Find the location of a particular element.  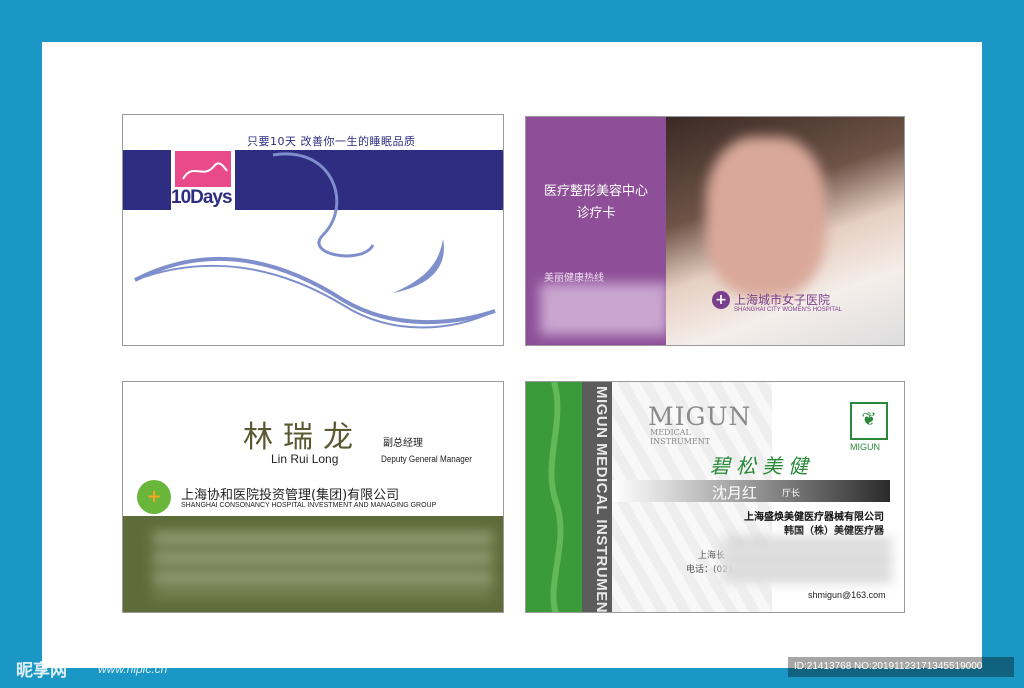

group-logo-icon: + is located at coordinates (154, 497).